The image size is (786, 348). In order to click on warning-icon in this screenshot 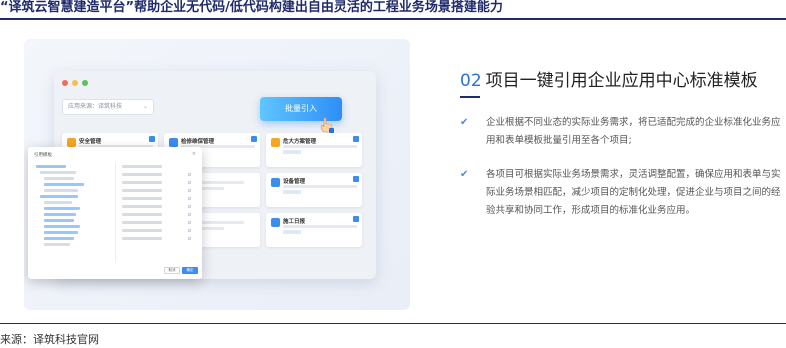, I will do `click(275, 142)`.